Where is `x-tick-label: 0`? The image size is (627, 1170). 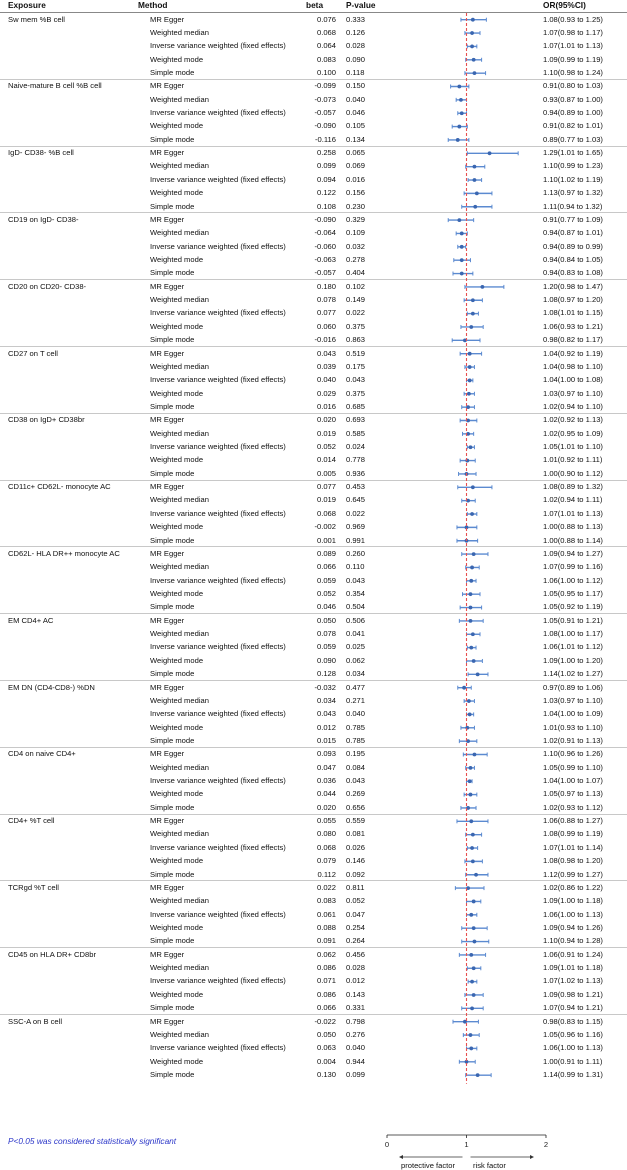
x-tick-label: 0 is located at coordinates (387, 1144).